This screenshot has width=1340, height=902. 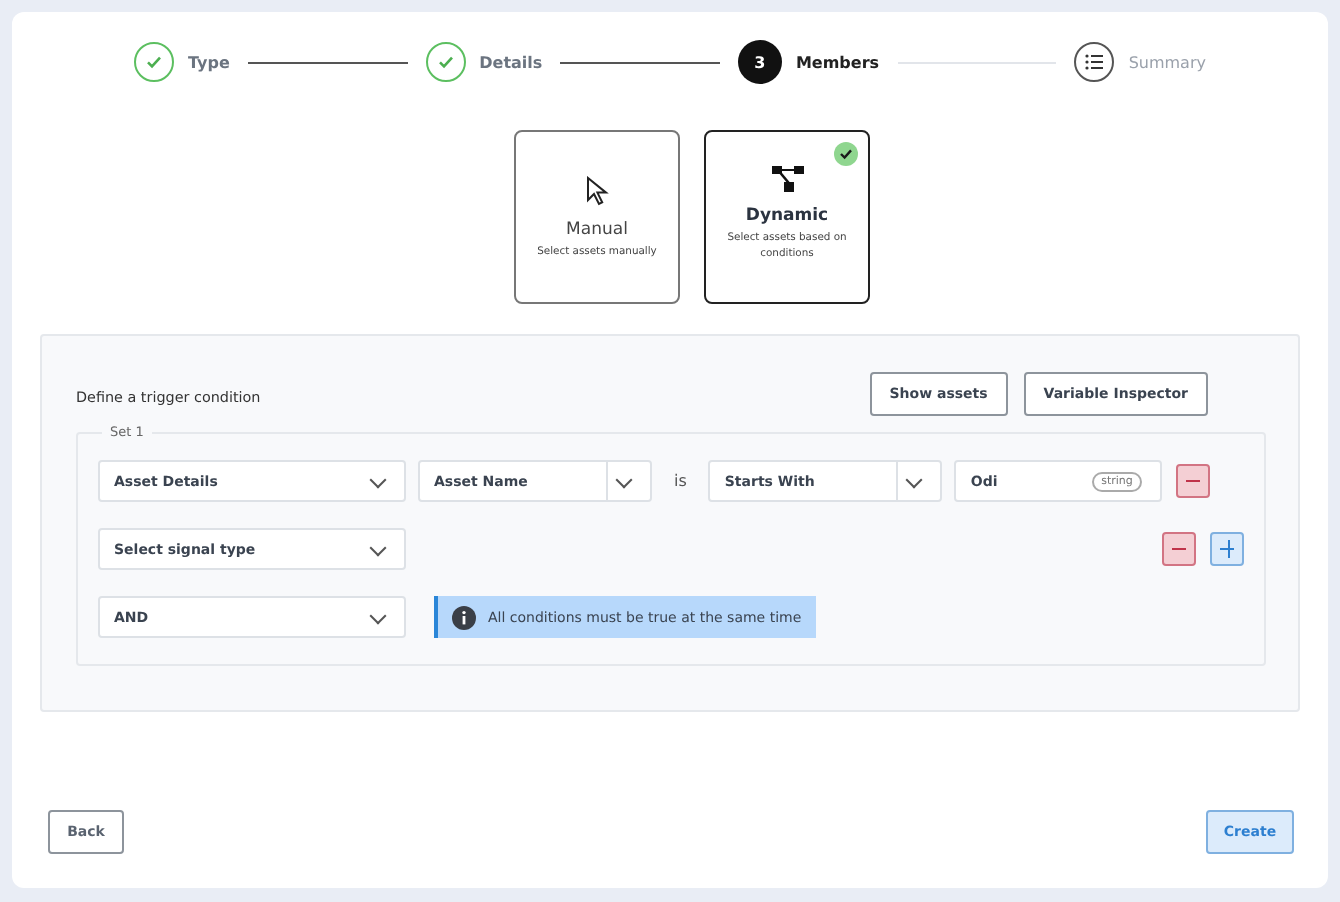 I want to click on step-label: Members, so click(x=837, y=62).